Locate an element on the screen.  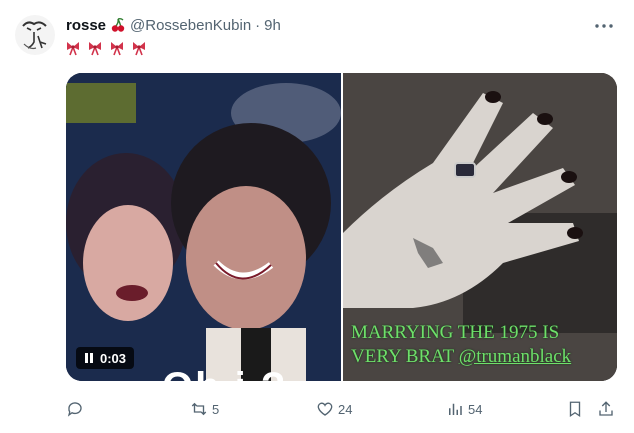
action-bar: 5 24 54 is located at coordinates (341, 409).